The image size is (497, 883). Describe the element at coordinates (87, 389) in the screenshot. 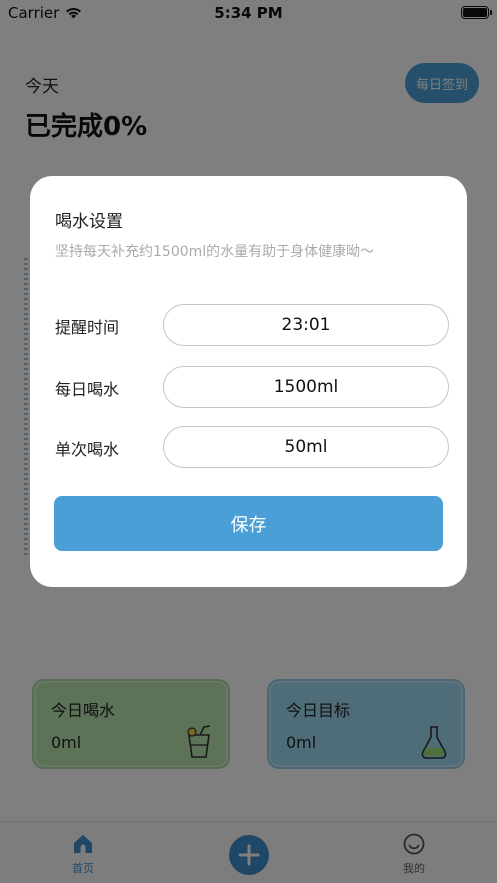

I see `daily-water-label: 每日喝水` at that location.